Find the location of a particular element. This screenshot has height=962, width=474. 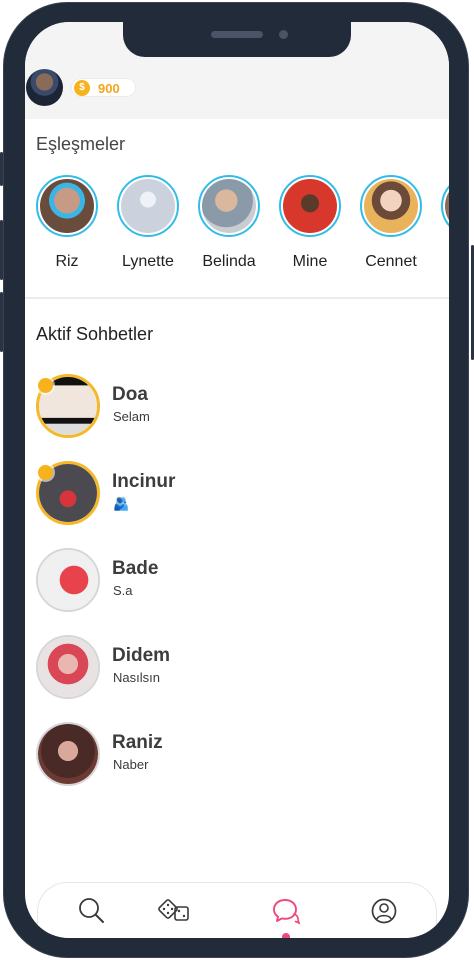

speaker is located at coordinates (237, 34).